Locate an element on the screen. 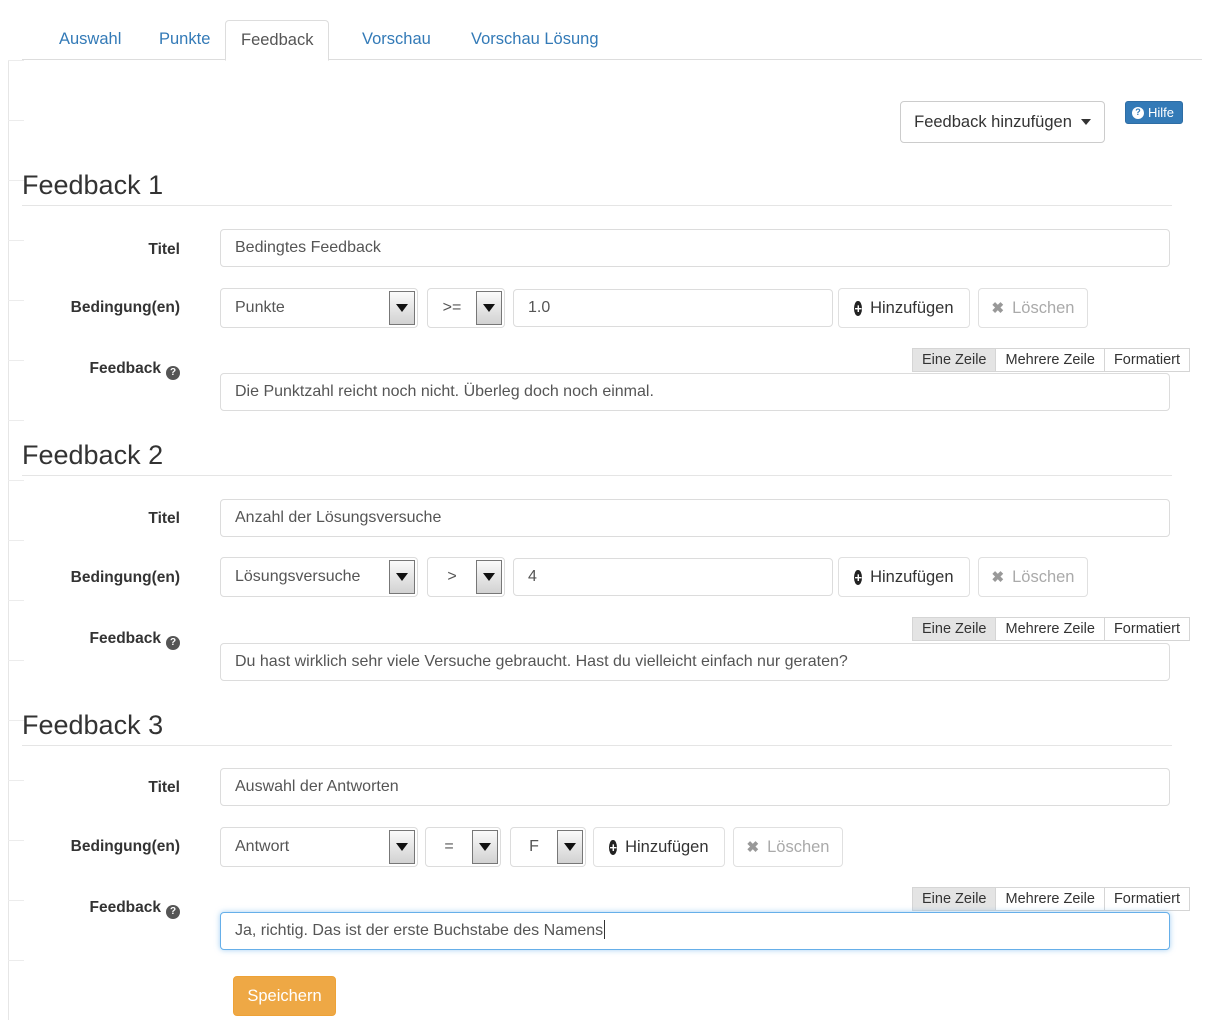  help-button-label: Hilfe is located at coordinates (1161, 112).